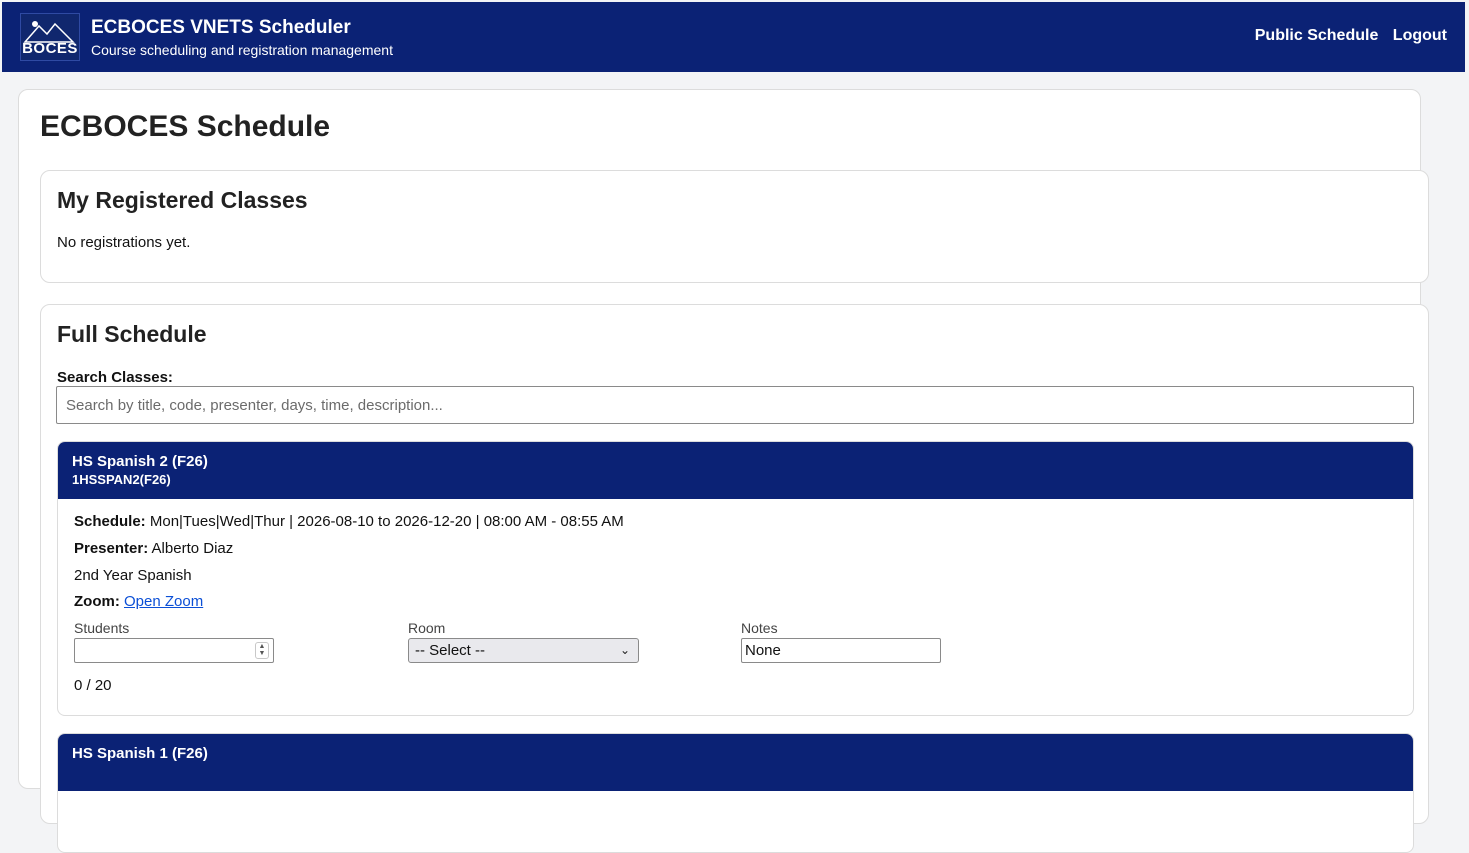  I want to click on room-select: -- Select -- ⌄, so click(523, 650).